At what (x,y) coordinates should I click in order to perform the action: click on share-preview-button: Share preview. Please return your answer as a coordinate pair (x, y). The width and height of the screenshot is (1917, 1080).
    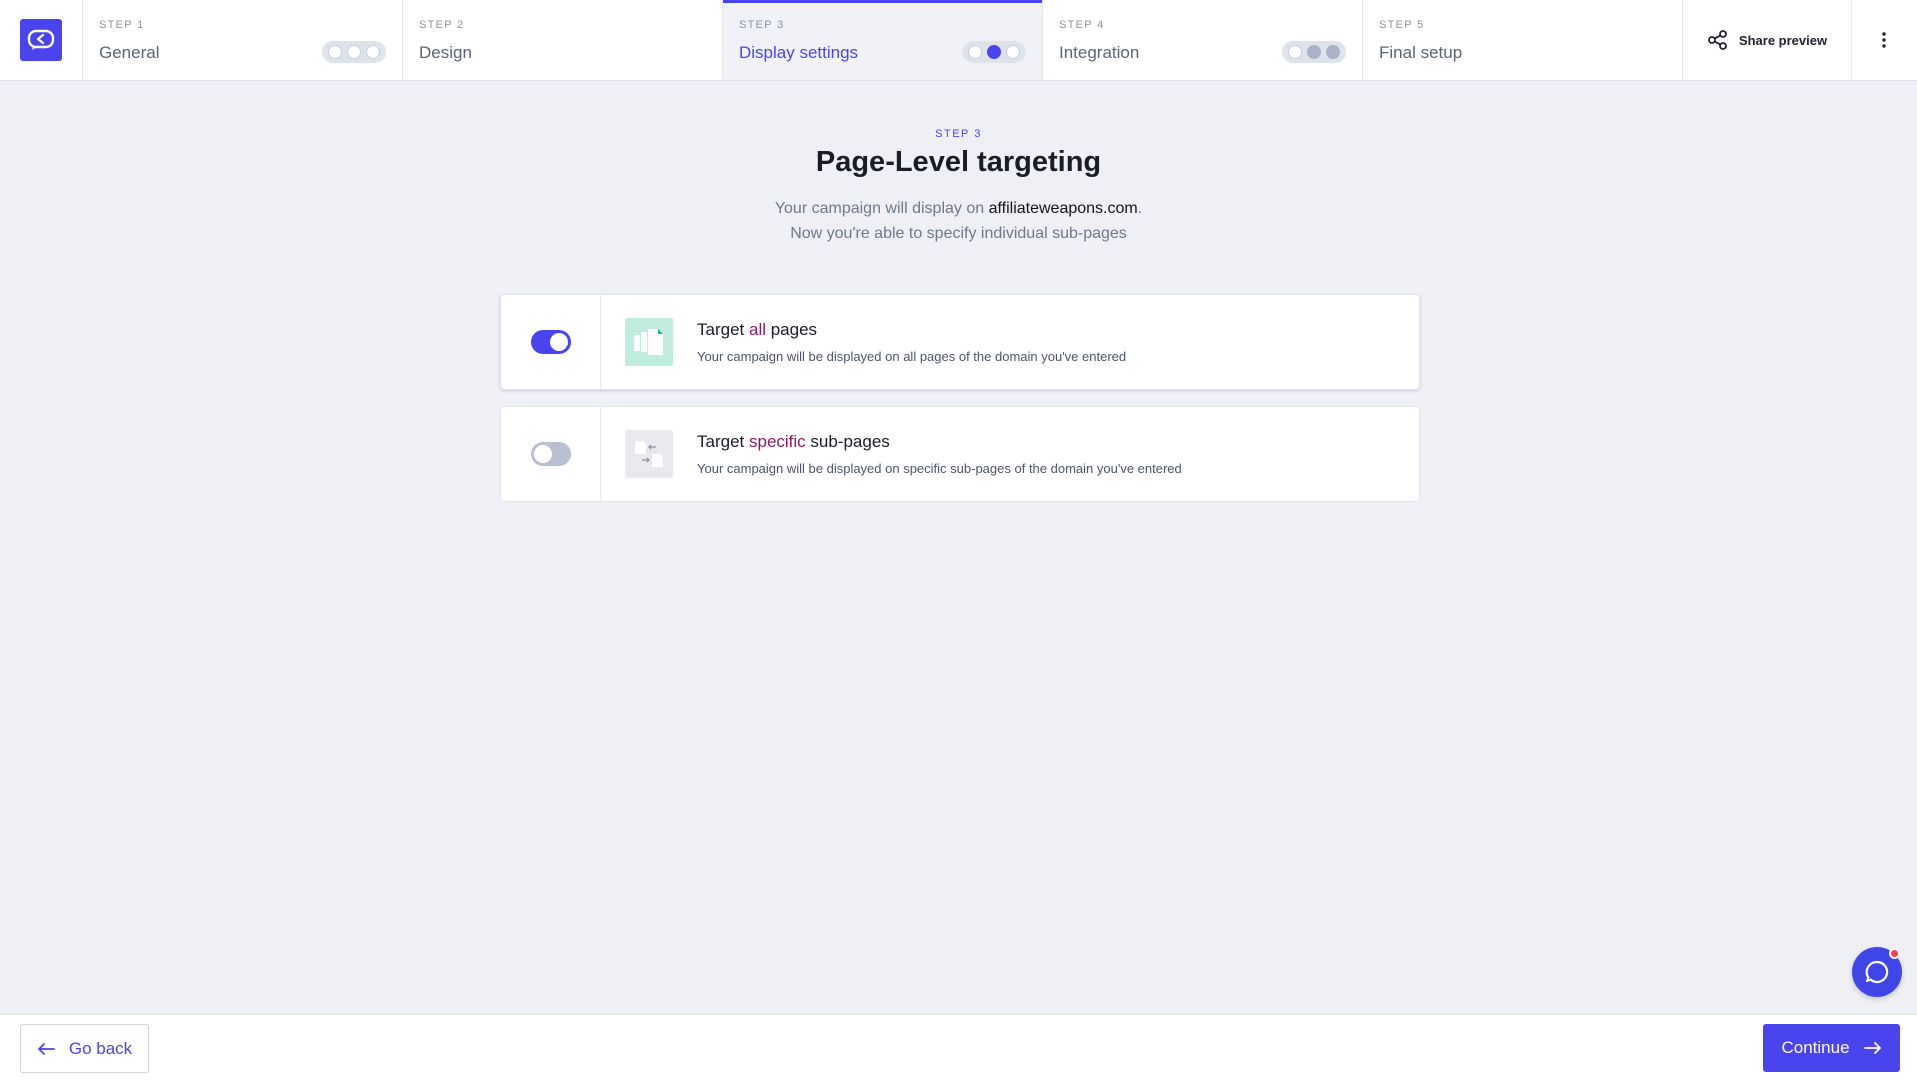
    Looking at the image, I should click on (1767, 40).